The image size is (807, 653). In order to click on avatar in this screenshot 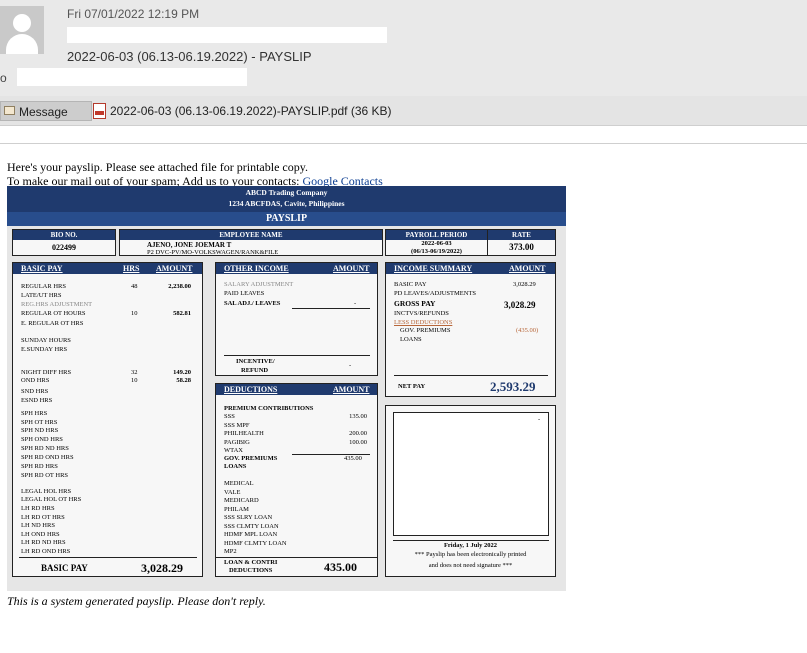, I will do `click(22, 30)`.